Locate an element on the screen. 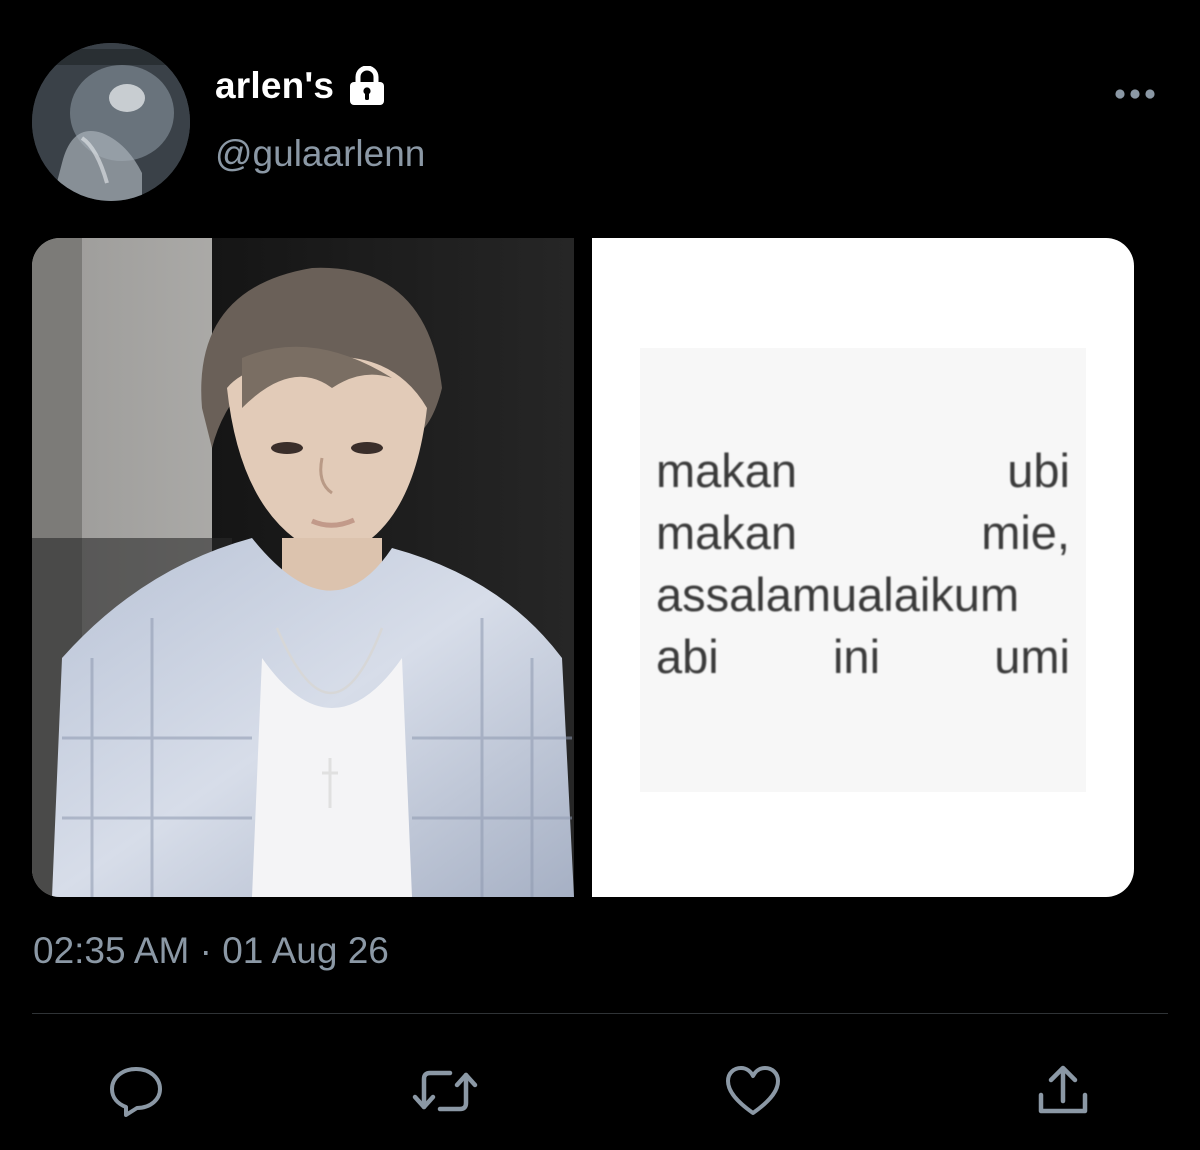 The image size is (1200, 1150). avatar-image is located at coordinates (111, 122).